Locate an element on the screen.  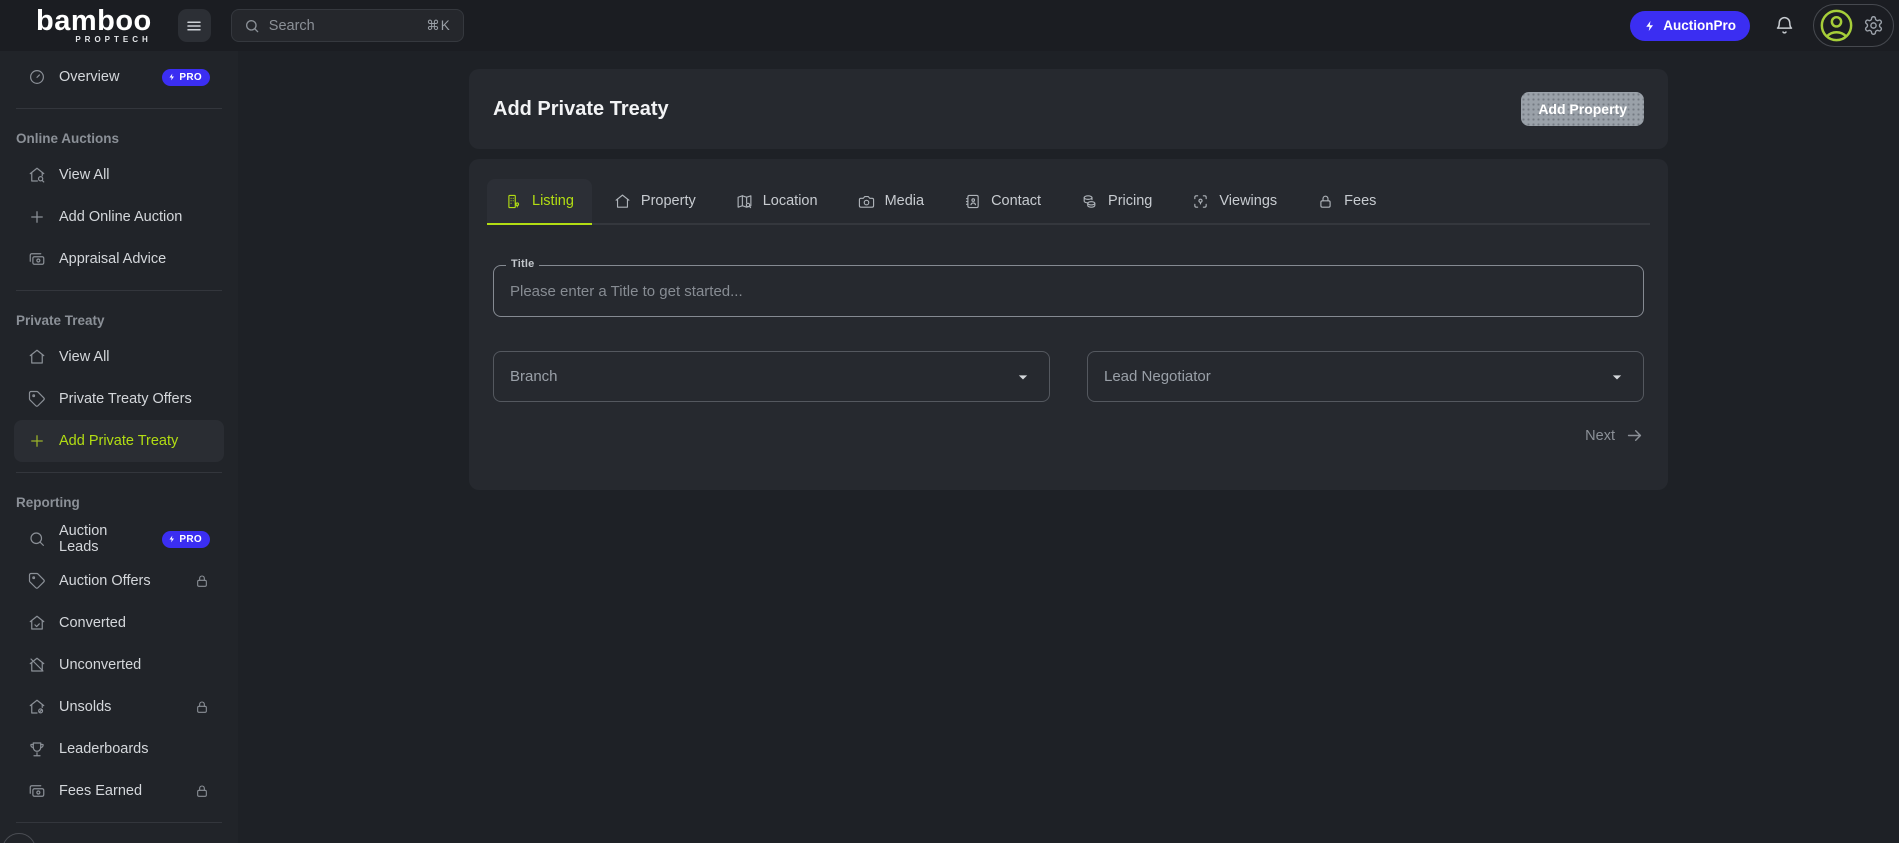
sidebar-section-reporting: Reporting is located at coordinates (48, 502).